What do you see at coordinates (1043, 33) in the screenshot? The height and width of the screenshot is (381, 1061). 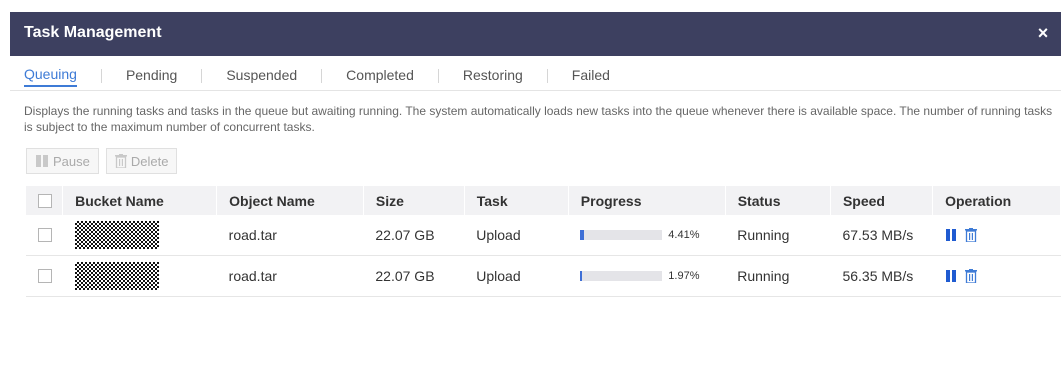 I see `close-icon: ×` at bounding box center [1043, 33].